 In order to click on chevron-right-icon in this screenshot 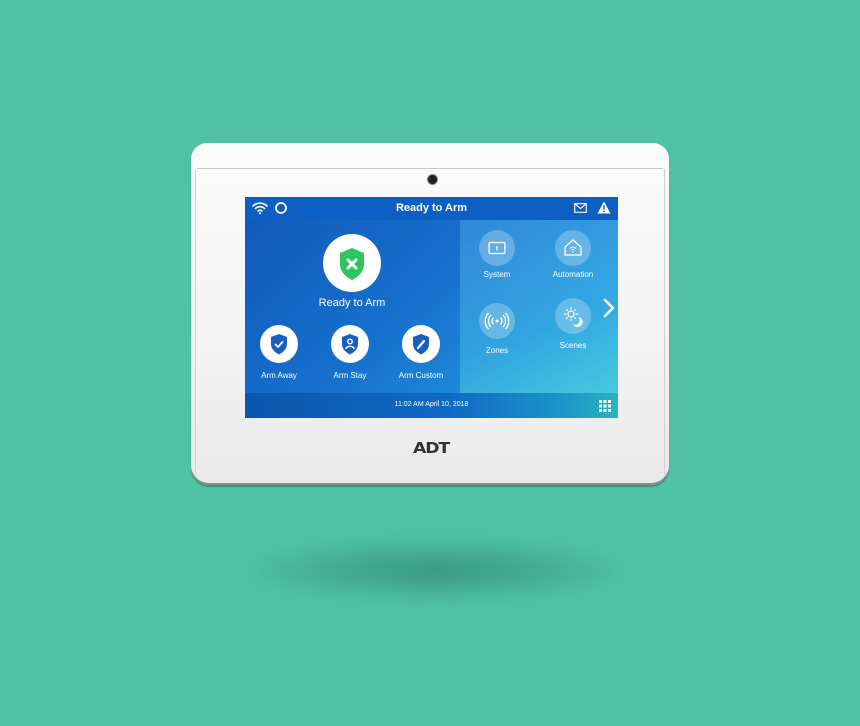, I will do `click(609, 308)`.